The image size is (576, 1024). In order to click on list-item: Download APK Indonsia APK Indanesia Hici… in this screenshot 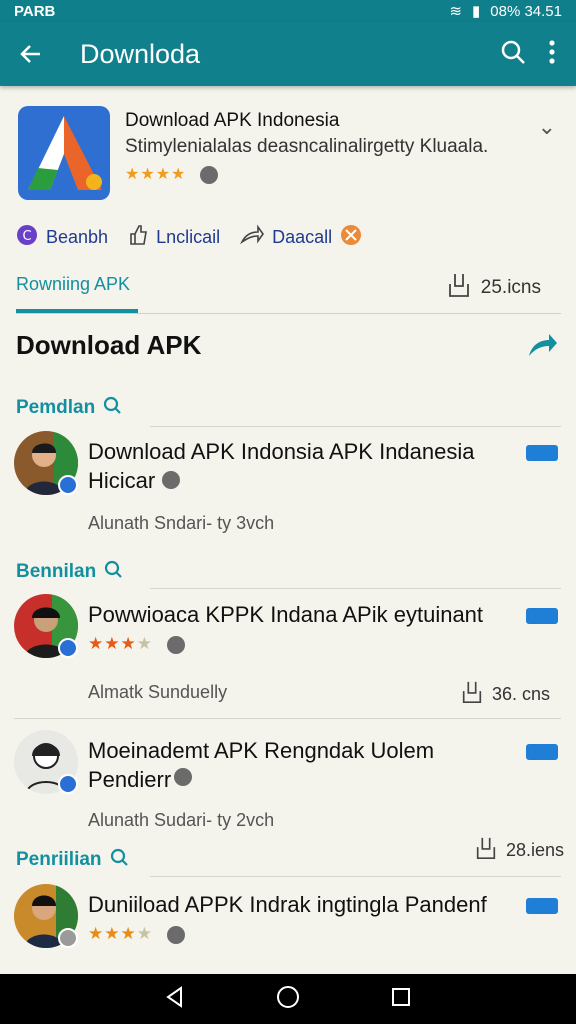, I will do `click(288, 491)`.